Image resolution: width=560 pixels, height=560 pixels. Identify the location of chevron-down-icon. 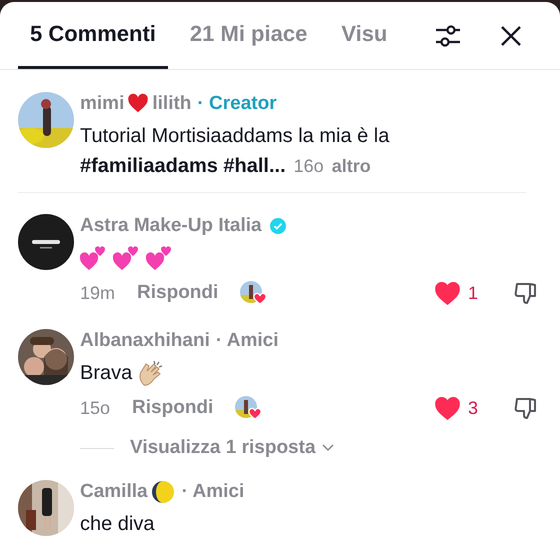
(328, 448).